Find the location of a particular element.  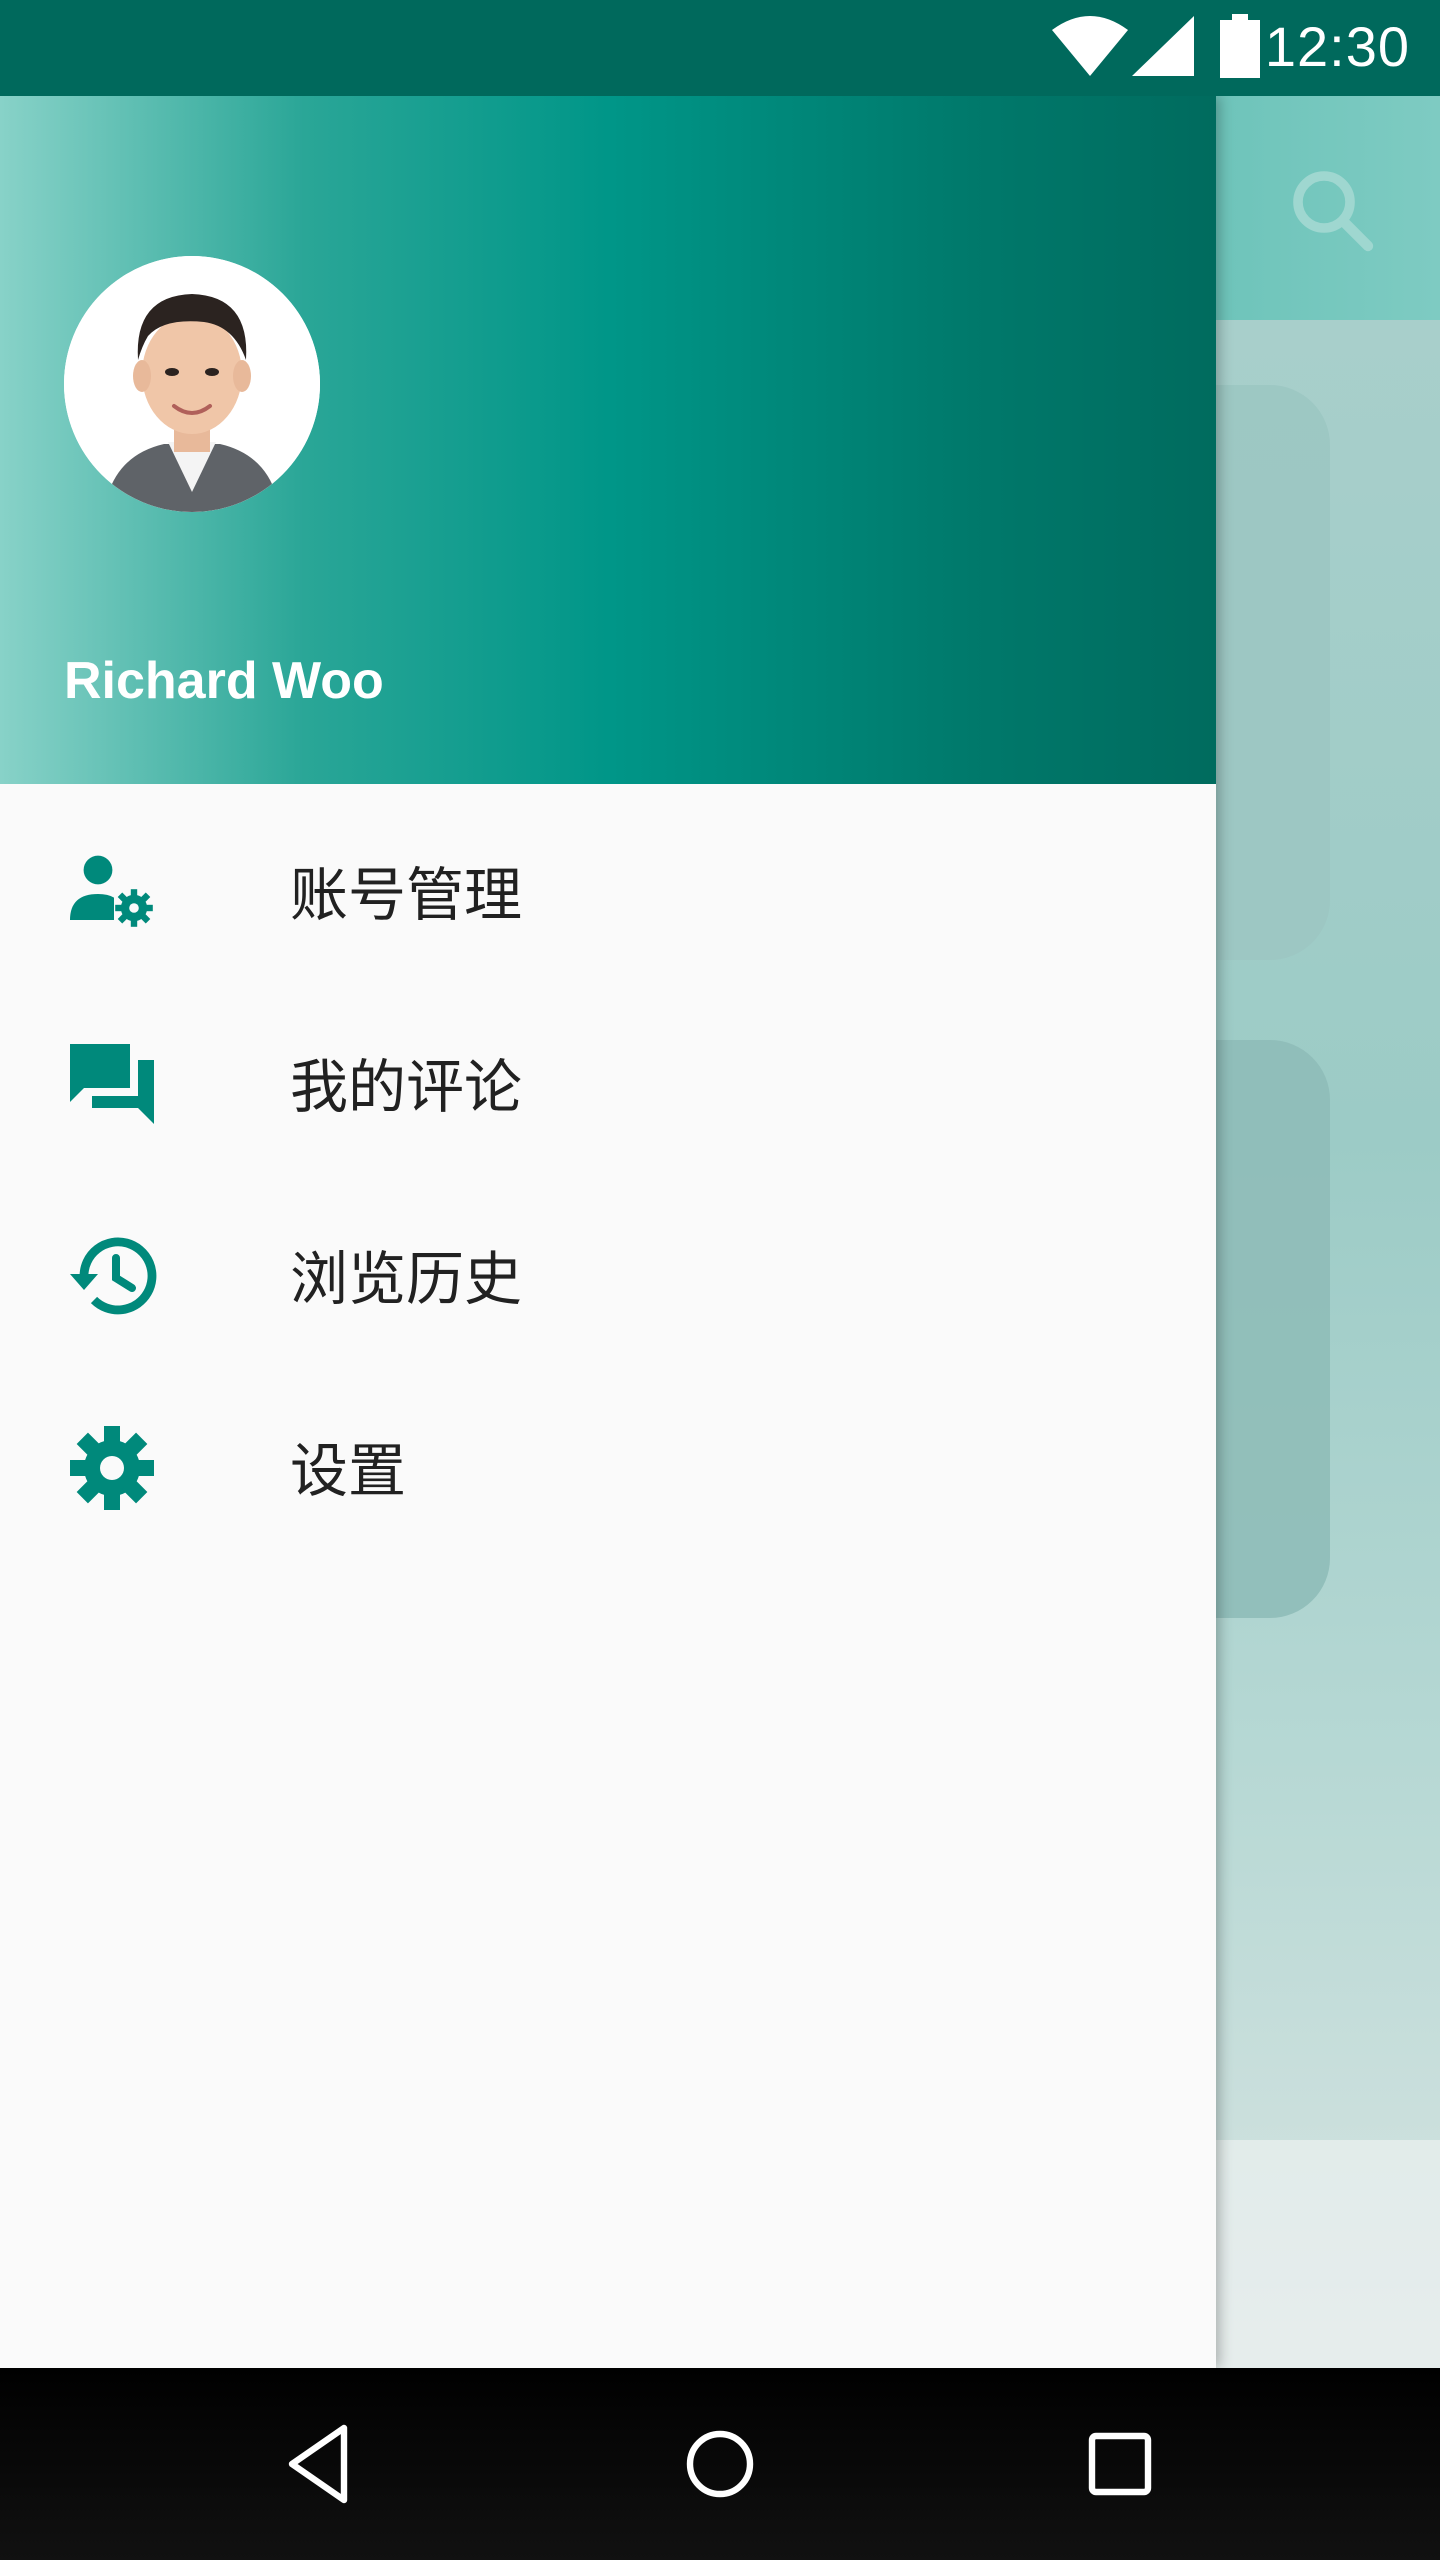

cellular-signal-icon is located at coordinates (1163, 46).